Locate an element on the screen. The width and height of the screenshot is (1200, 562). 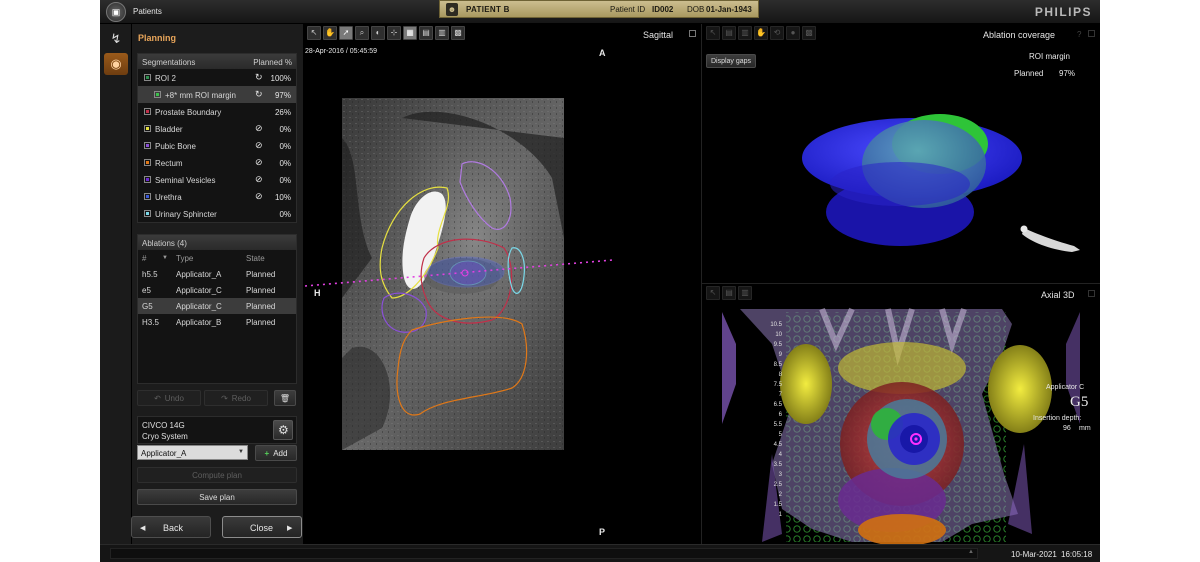
col-state: State is located at coordinates (255, 258).